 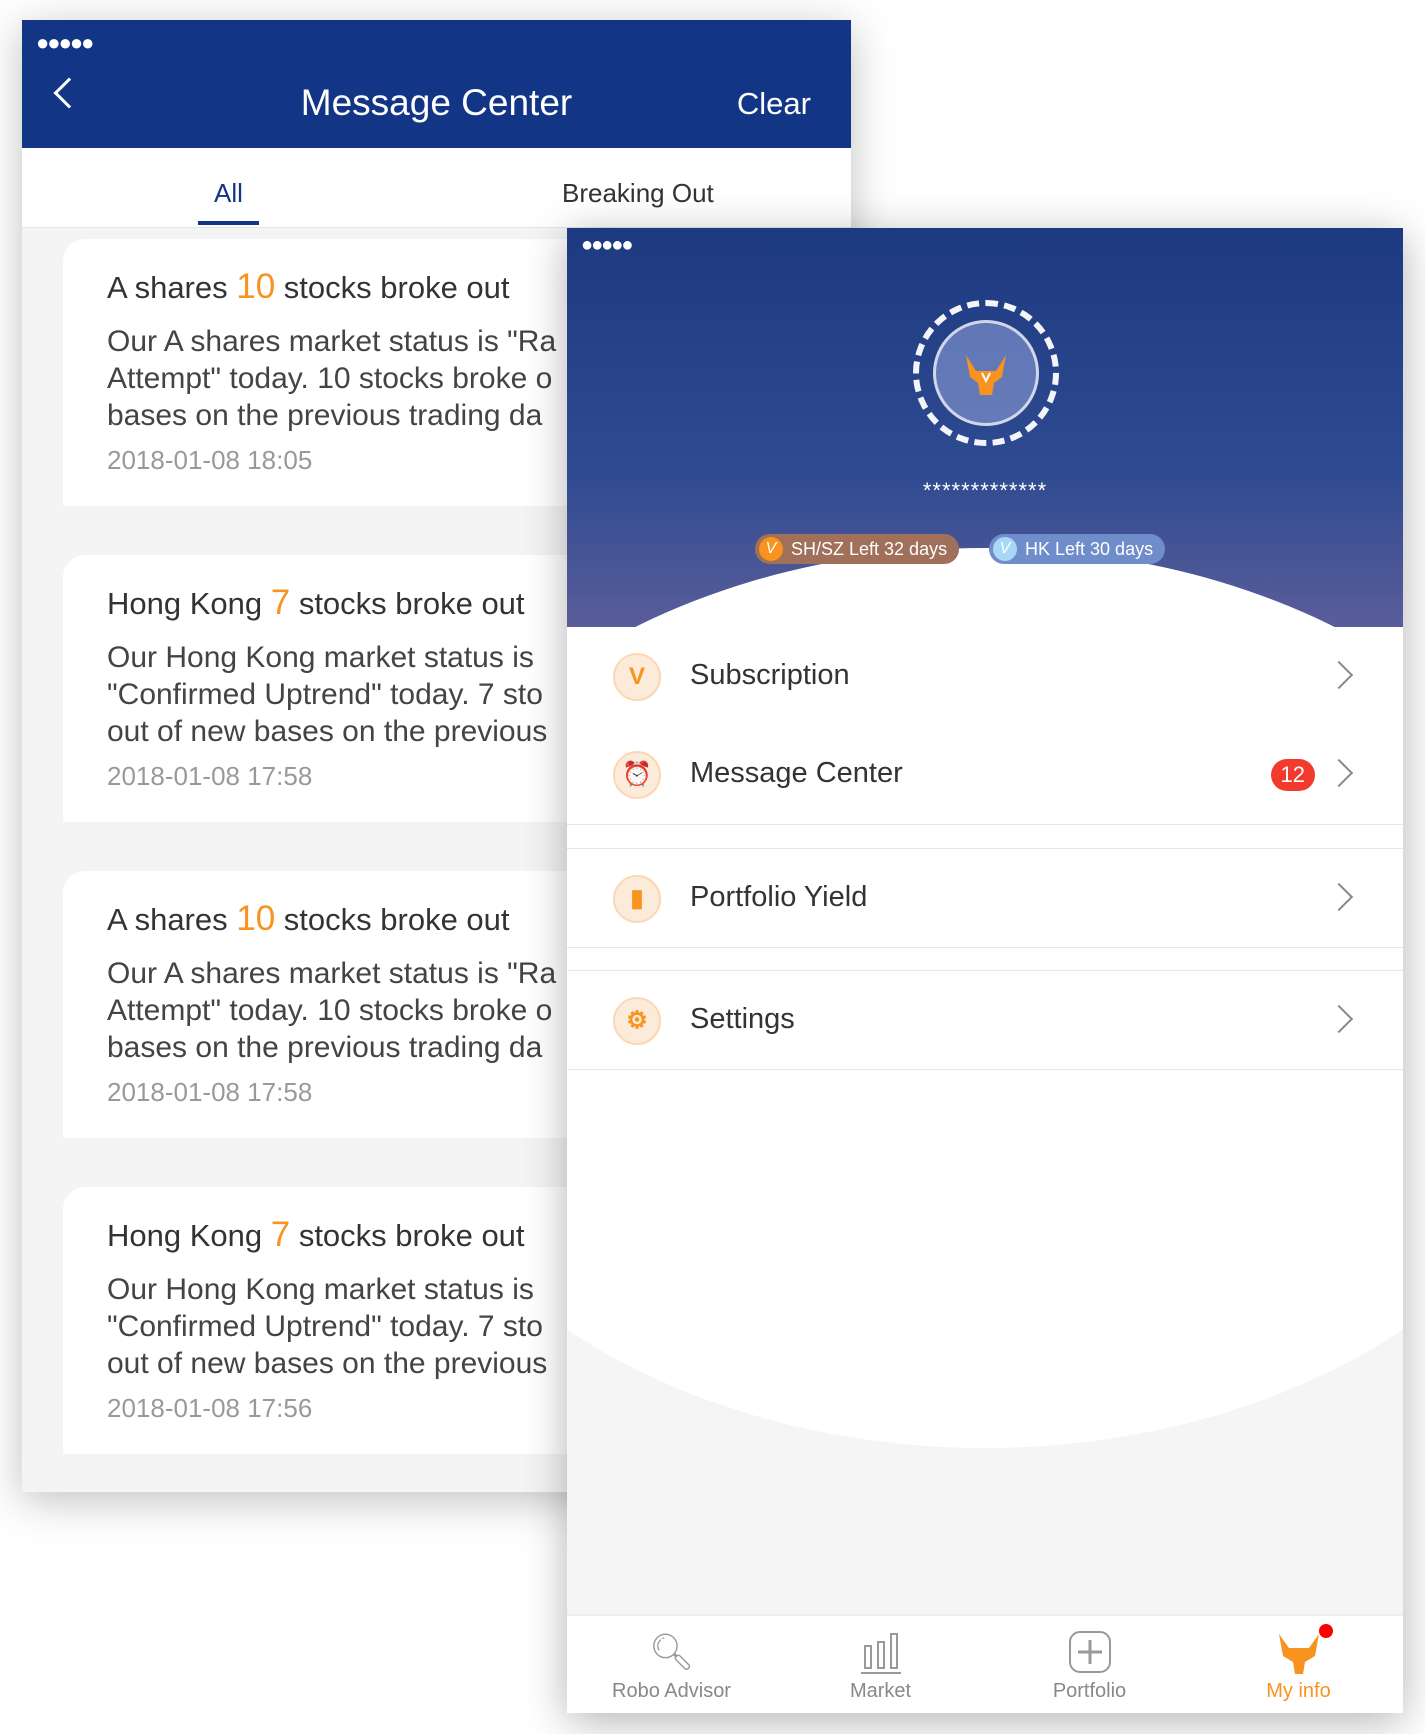 I want to click on page-title: Message Center, so click(x=436, y=102).